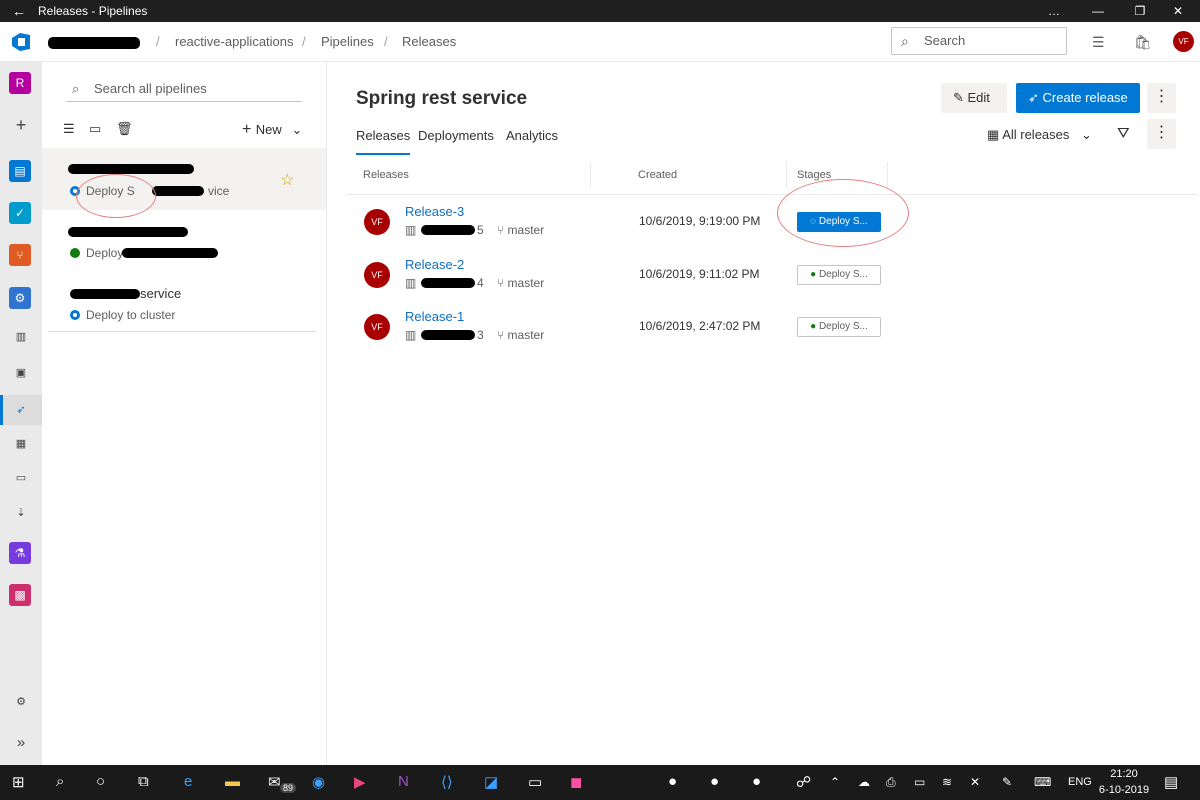 This screenshot has height=800, width=1200. I want to click on pipeline-status-text: Deploy to cluster, so click(131, 315).